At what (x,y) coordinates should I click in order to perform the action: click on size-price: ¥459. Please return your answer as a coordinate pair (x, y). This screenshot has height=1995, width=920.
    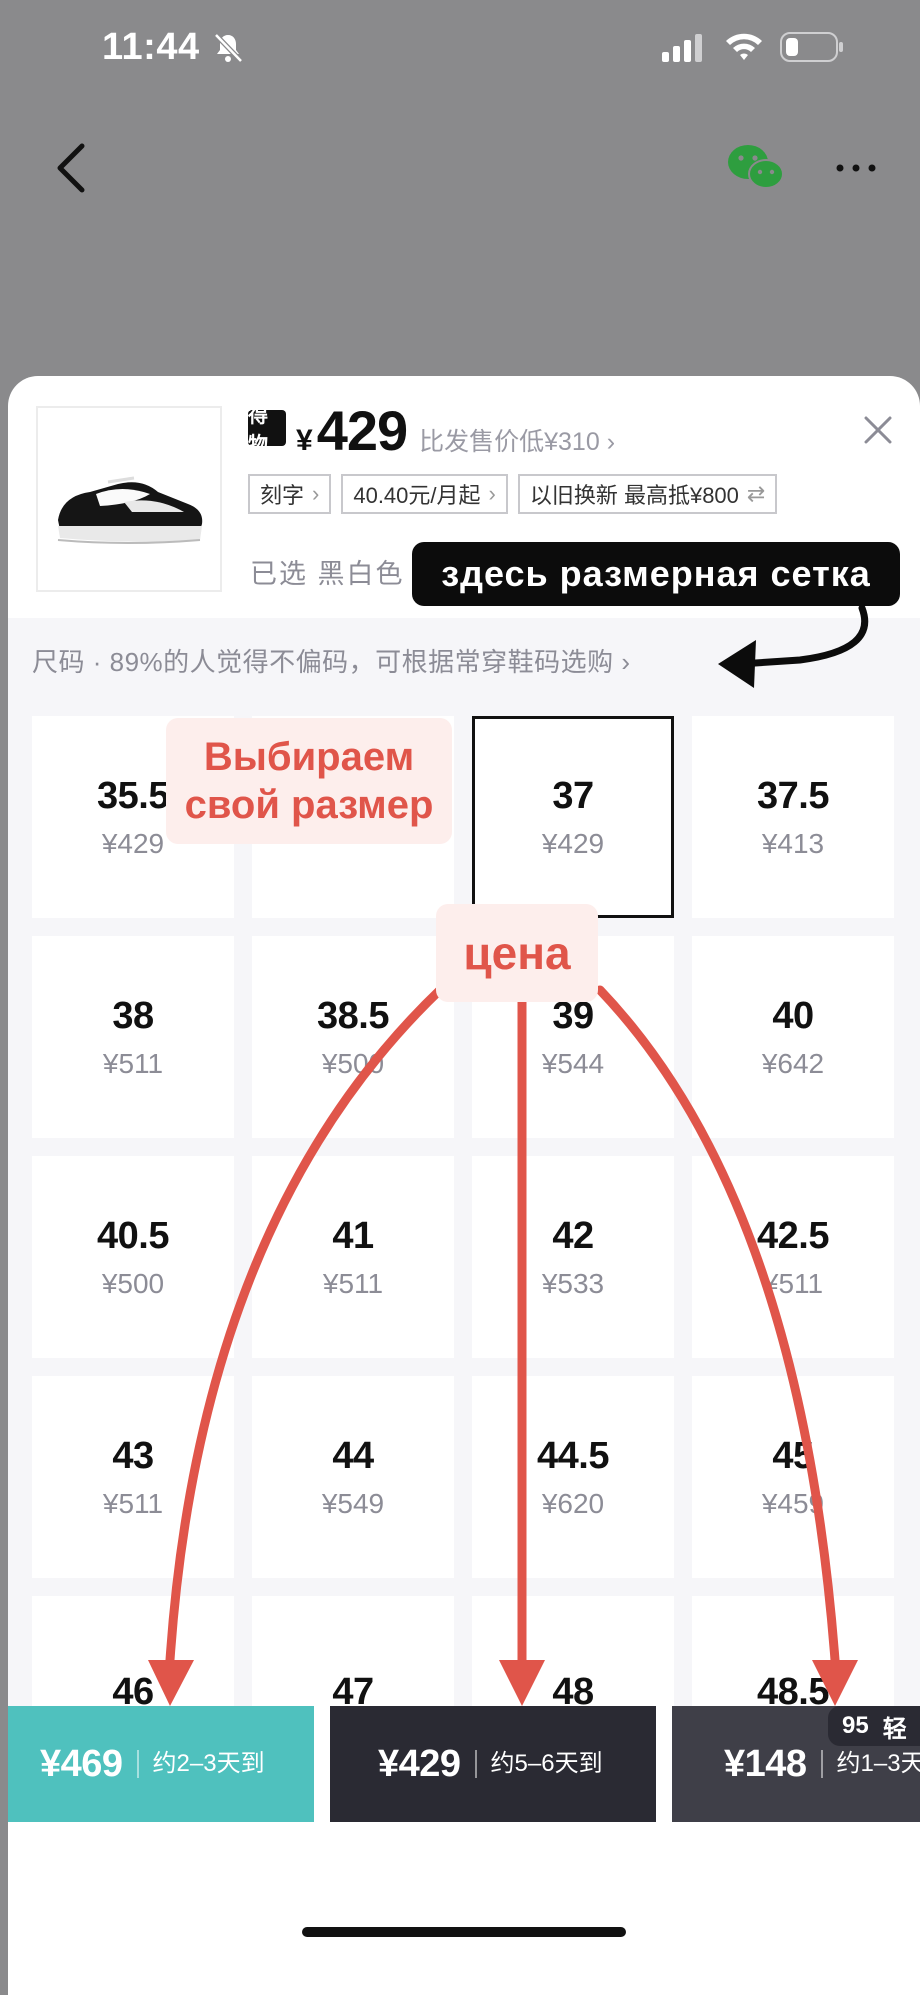
    Looking at the image, I should click on (793, 1503).